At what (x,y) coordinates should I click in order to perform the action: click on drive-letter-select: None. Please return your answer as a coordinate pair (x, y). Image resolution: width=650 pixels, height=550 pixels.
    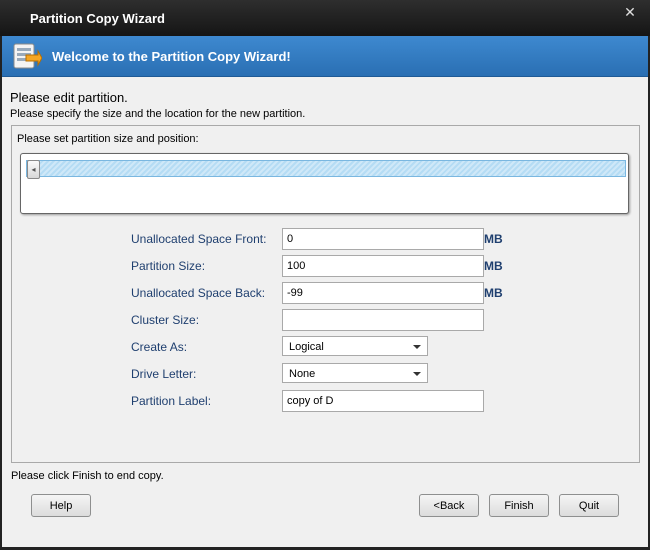
    Looking at the image, I should click on (355, 373).